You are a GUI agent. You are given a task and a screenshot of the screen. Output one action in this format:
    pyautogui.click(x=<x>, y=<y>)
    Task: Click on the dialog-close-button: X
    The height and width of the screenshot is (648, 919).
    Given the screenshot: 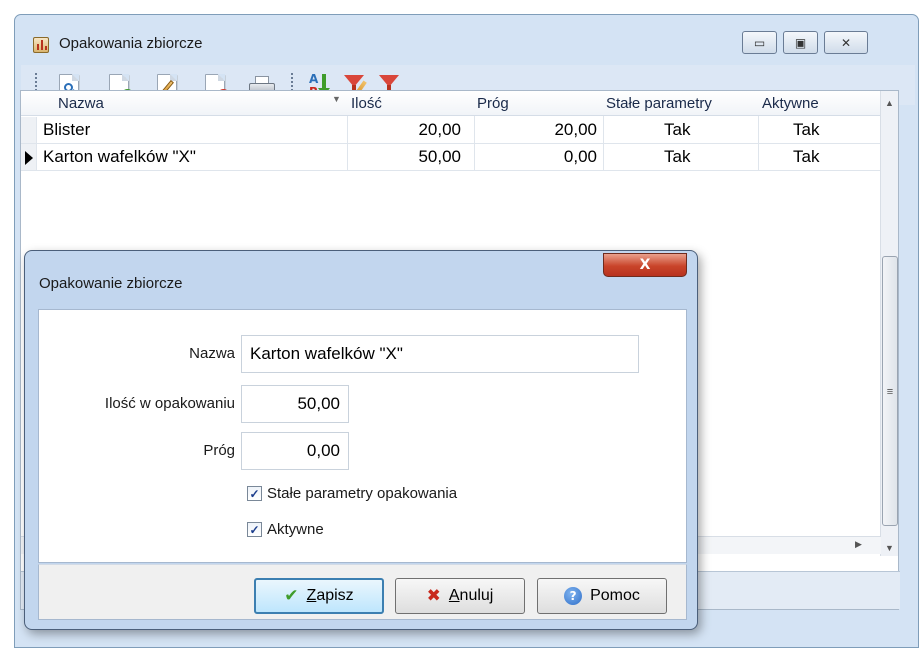 What is the action you would take?
    pyautogui.click(x=645, y=265)
    